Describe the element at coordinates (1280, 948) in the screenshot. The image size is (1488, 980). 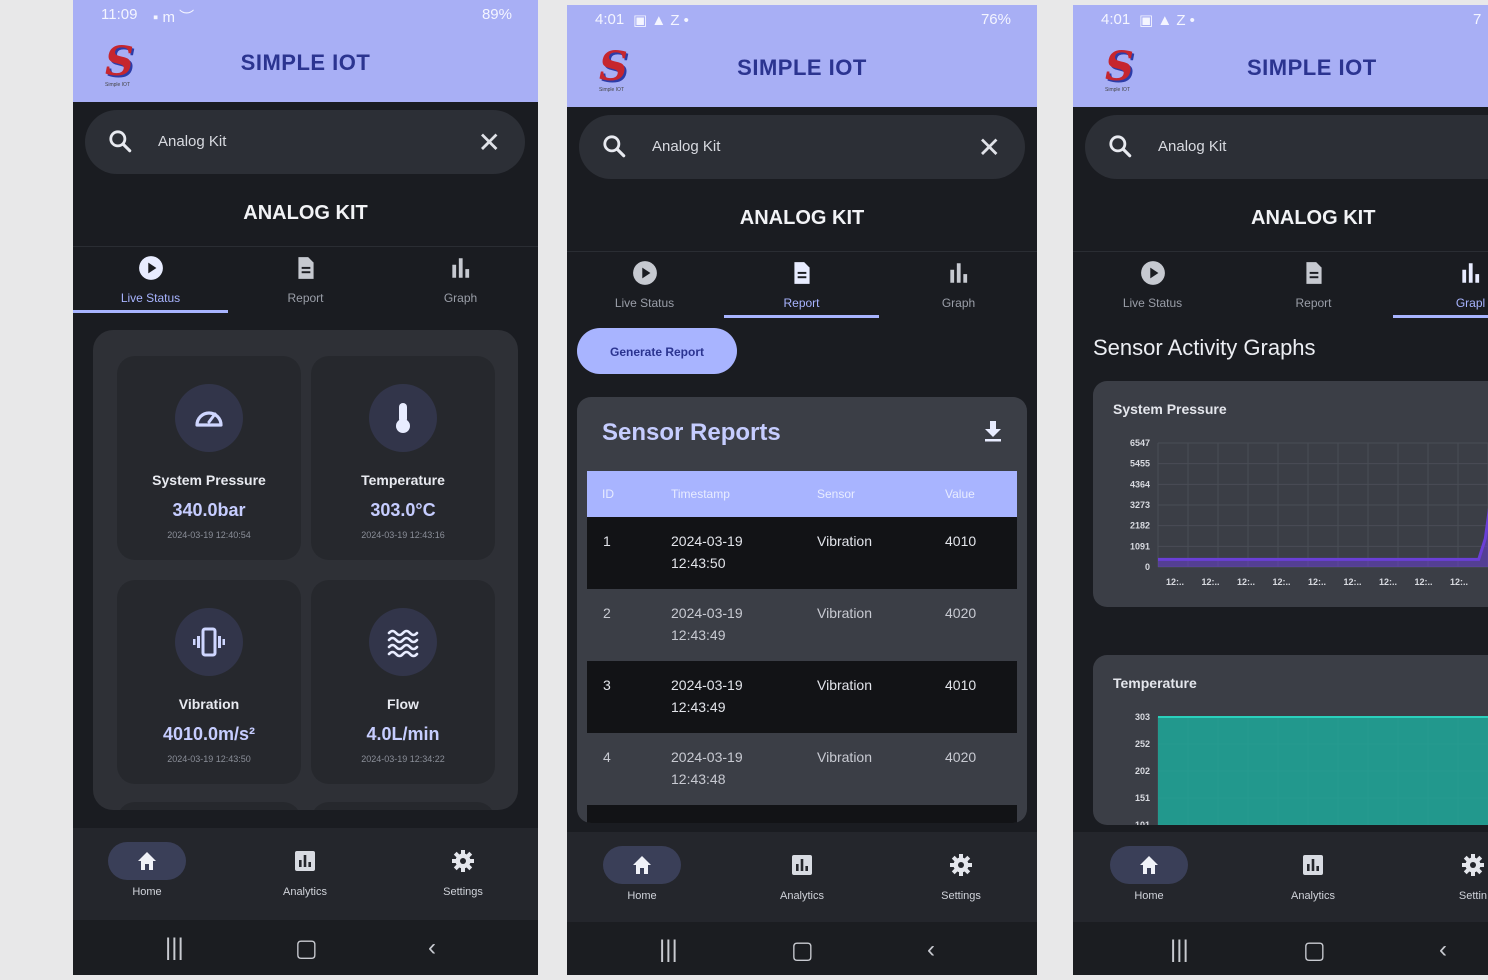
I see `system-nav-bar: ||| ▢ ‹` at that location.